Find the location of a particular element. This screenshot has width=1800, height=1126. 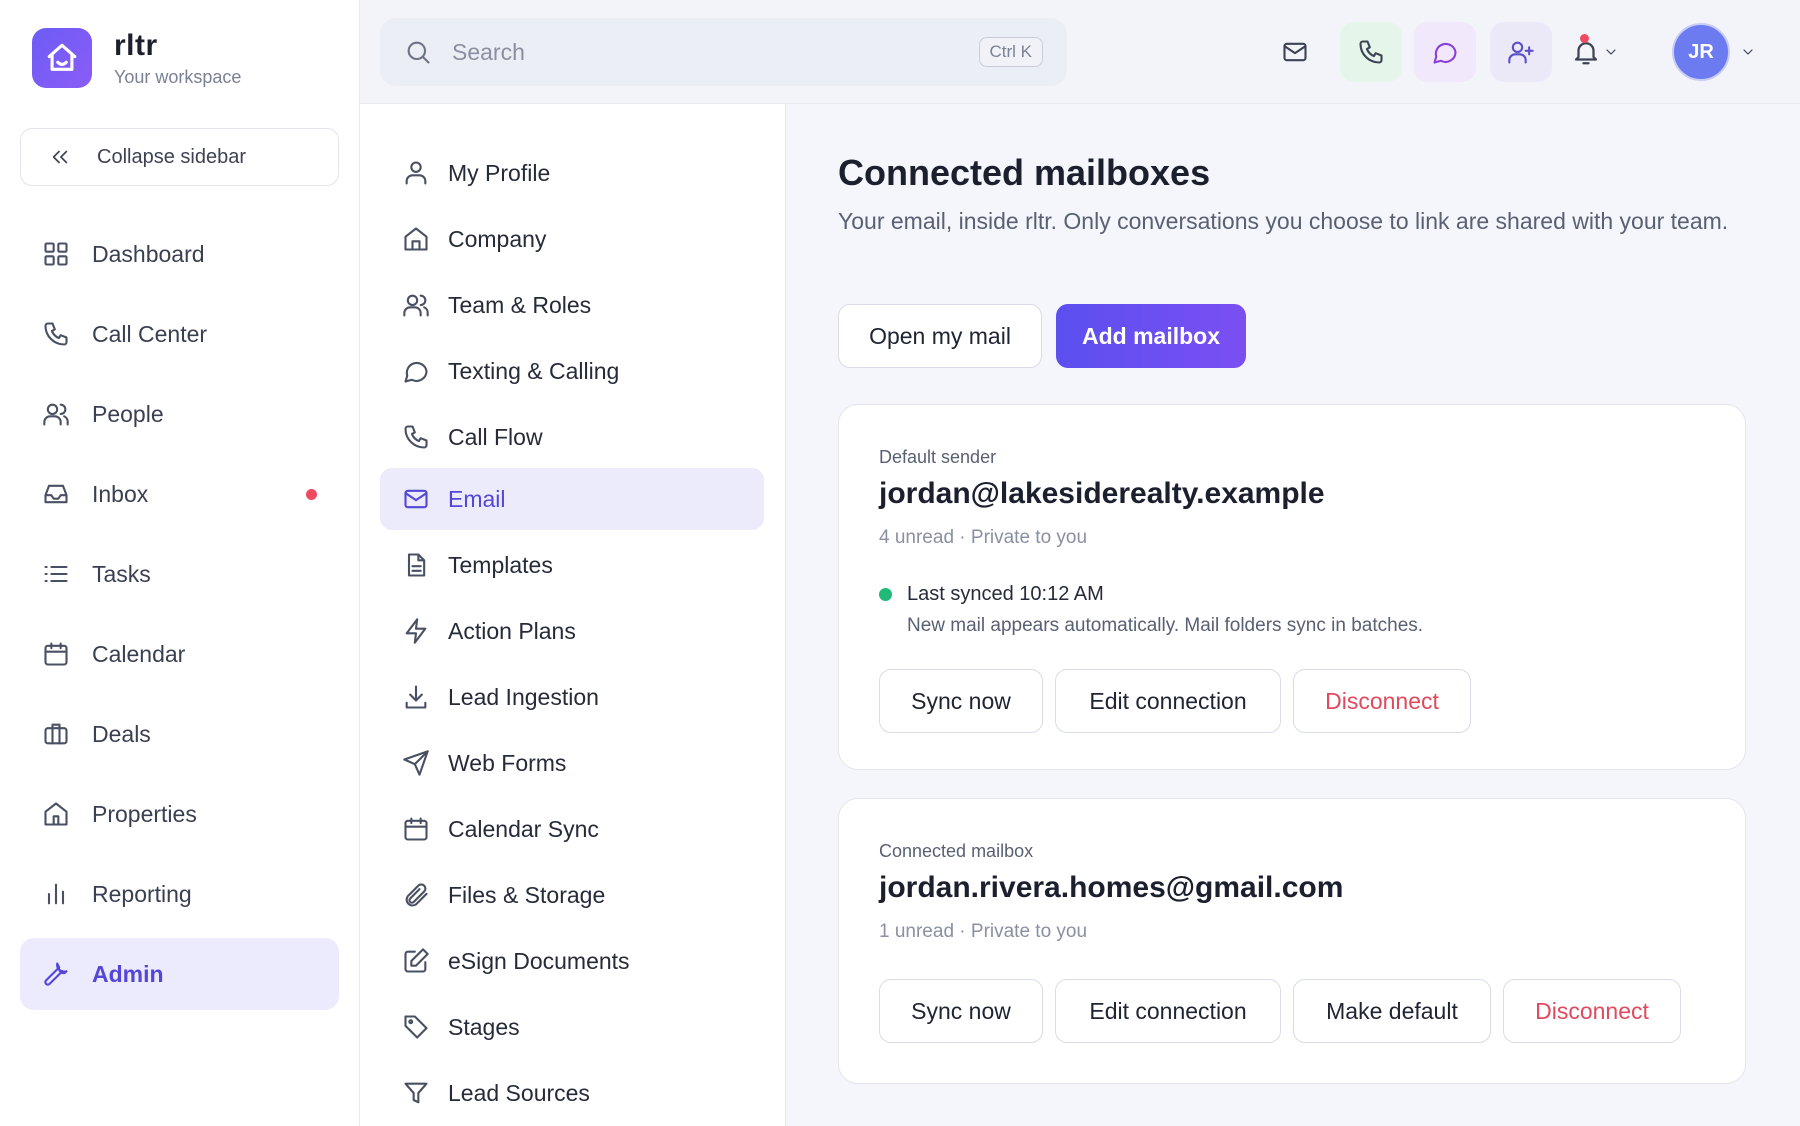

sidebar-item-inbox: Inbox is located at coordinates (179, 494).